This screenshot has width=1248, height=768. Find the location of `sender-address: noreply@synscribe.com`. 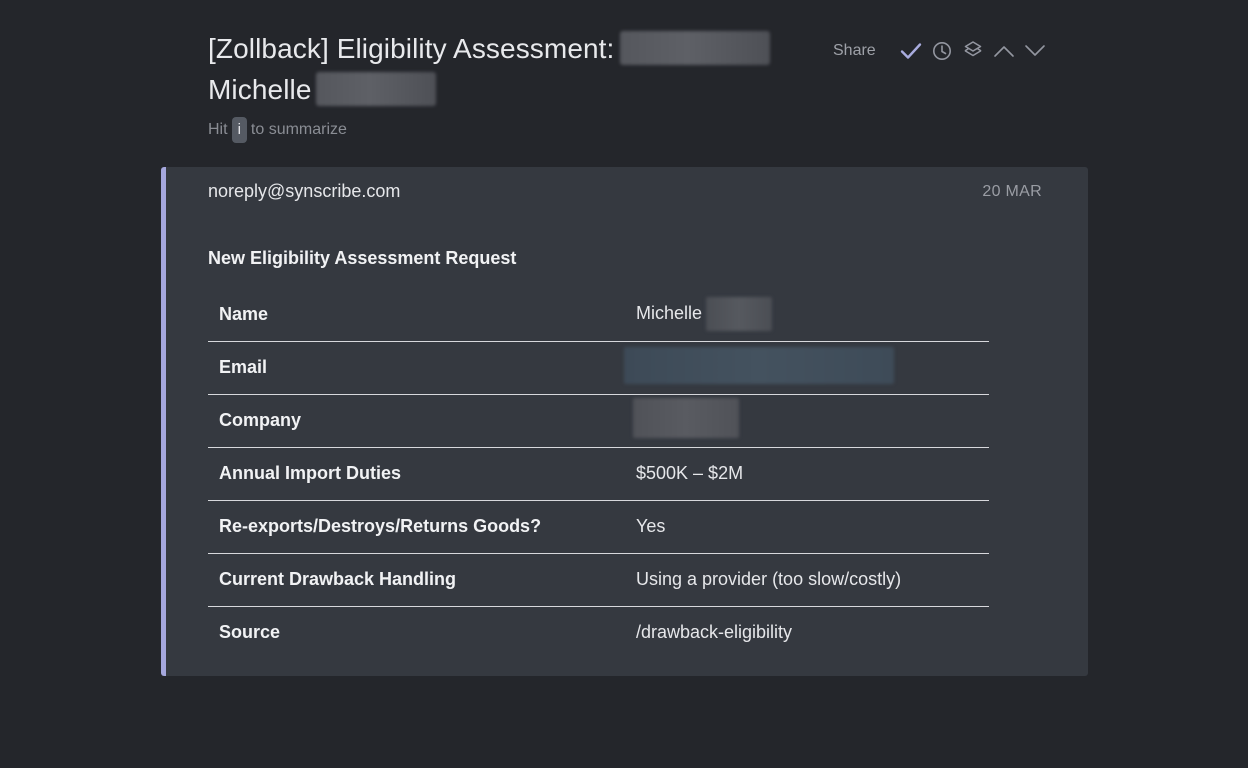

sender-address: noreply@synscribe.com is located at coordinates (304, 191).